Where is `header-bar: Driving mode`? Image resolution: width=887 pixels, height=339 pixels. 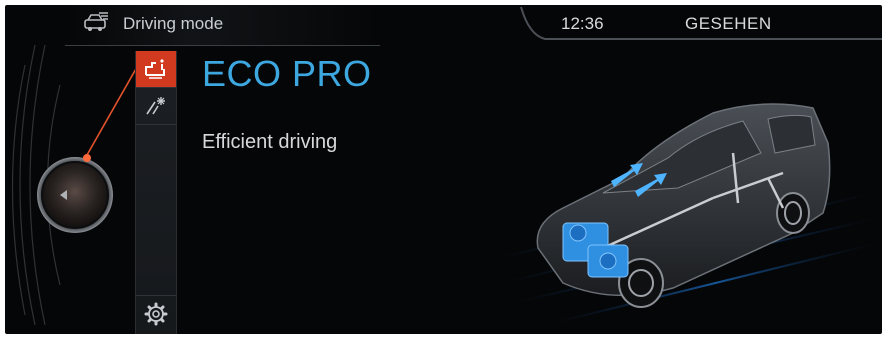 header-bar: Driving mode is located at coordinates (222, 25).